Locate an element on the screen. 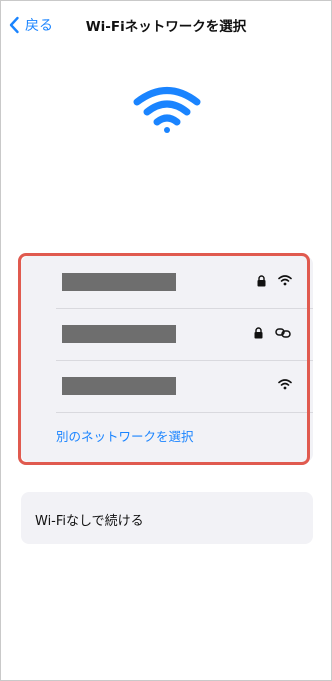 This screenshot has width=332, height=681. back-label: 戻る is located at coordinates (39, 26).